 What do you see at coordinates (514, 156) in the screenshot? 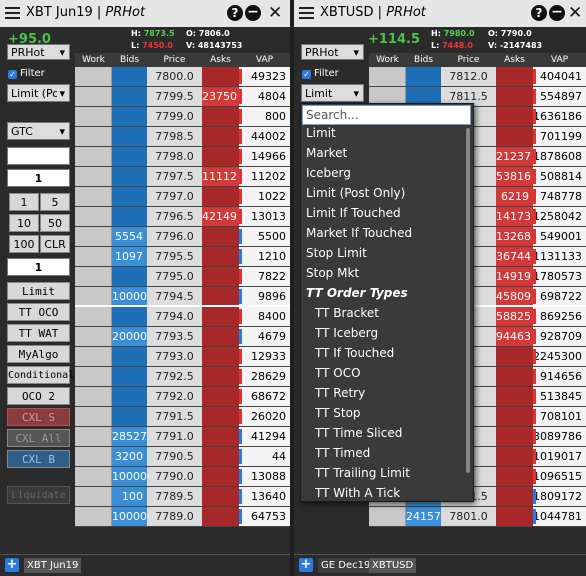
I see `ask-cell: 21237` at bounding box center [514, 156].